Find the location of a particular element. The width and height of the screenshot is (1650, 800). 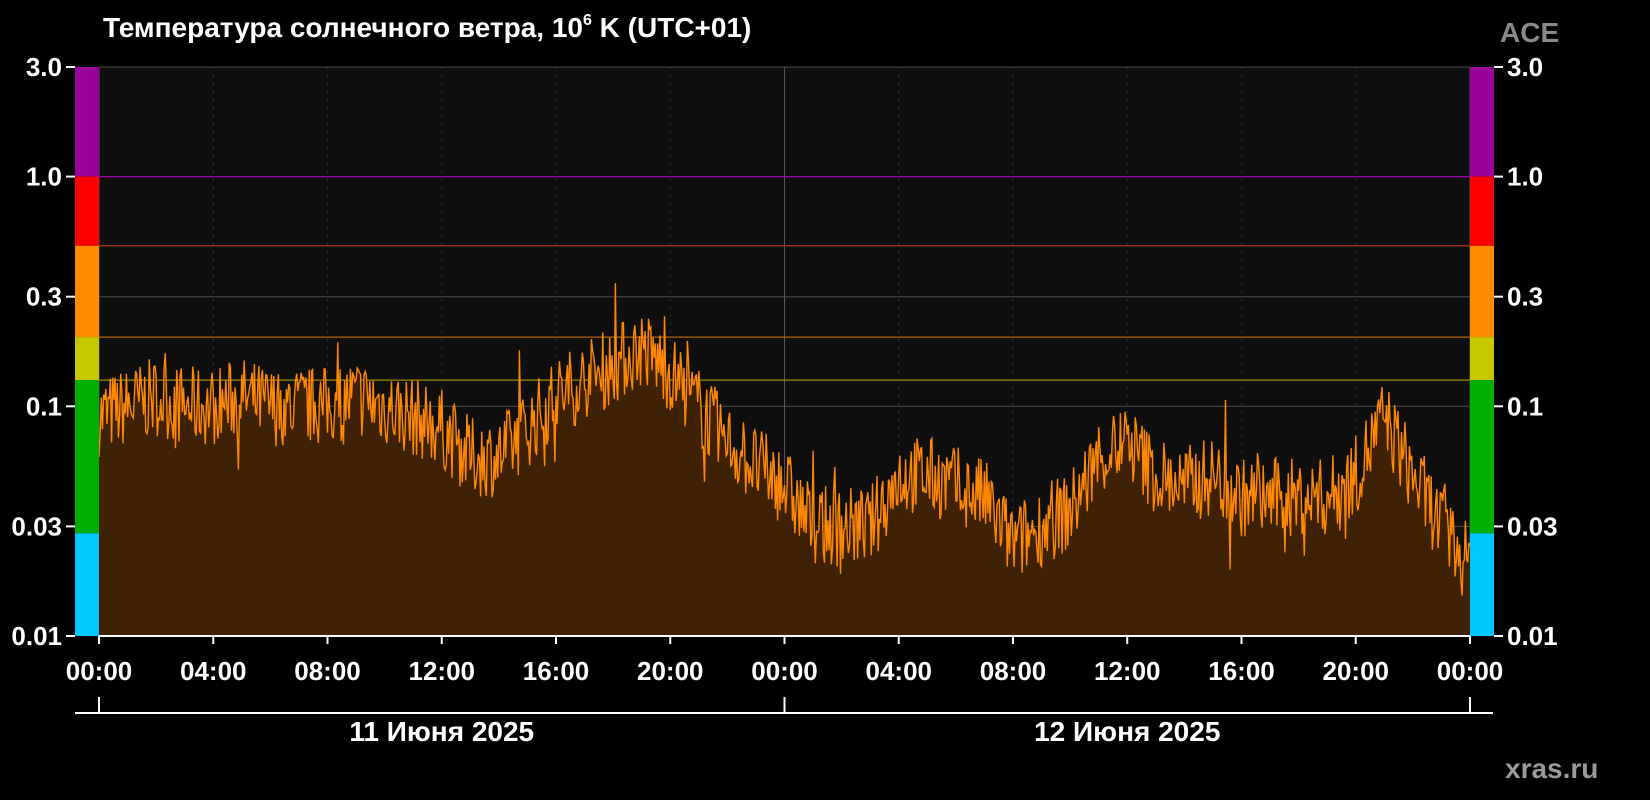

y-tick-label-left: 1.0 is located at coordinates (44, 177).